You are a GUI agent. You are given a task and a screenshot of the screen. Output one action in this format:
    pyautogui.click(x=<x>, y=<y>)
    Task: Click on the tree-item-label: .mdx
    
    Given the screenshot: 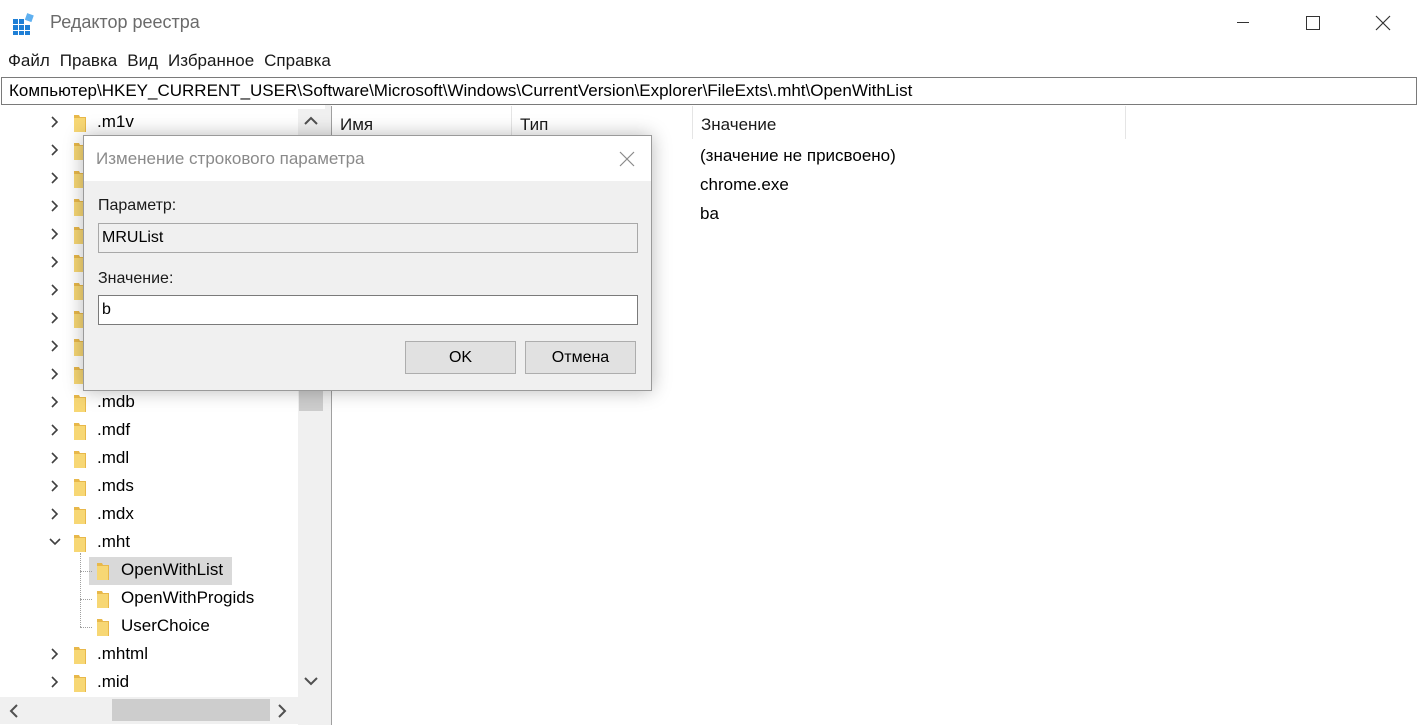 What is the action you would take?
    pyautogui.click(x=115, y=513)
    